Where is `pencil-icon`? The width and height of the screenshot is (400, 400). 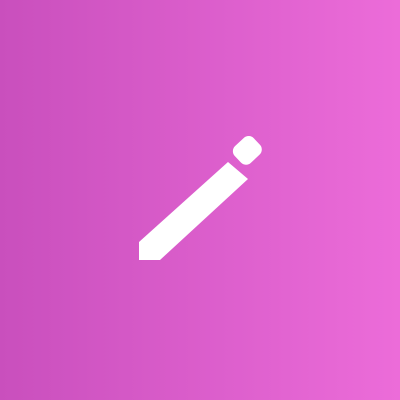 pencil-icon is located at coordinates (200, 197).